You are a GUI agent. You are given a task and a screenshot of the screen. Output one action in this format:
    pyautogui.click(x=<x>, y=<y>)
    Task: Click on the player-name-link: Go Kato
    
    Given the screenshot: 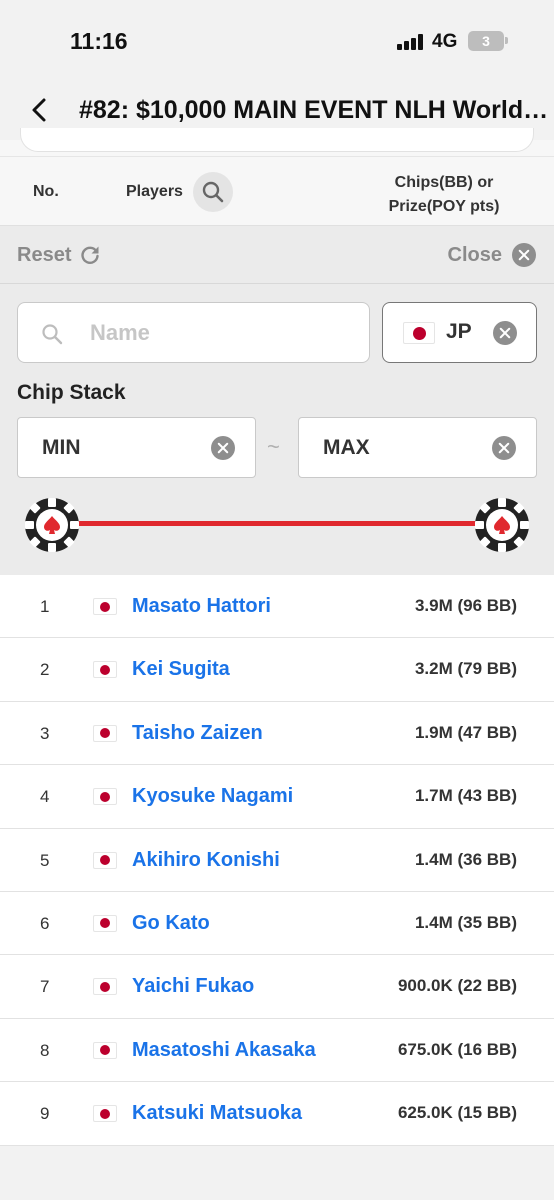 What is the action you would take?
    pyautogui.click(x=171, y=923)
    